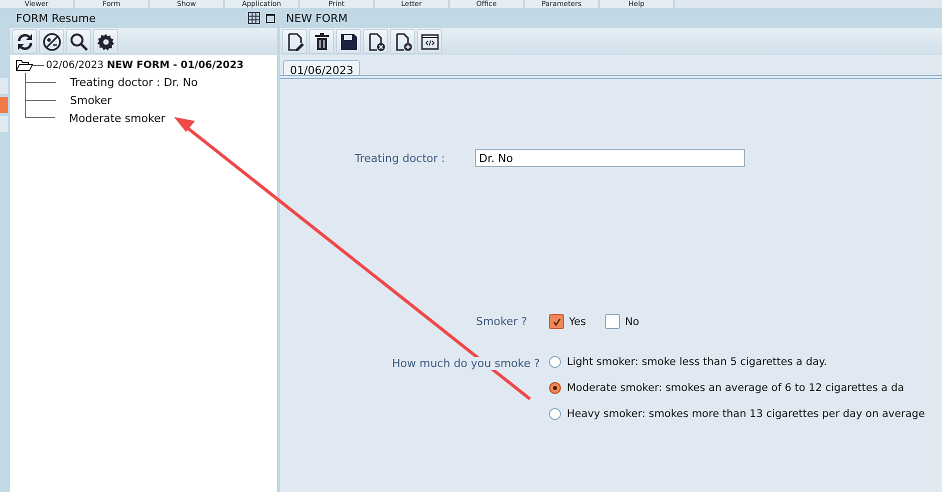 The image size is (942, 492). Describe the element at coordinates (145, 65) in the screenshot. I see `tree-item: 02/06/2023 NEW FORM - 01/06/2023` at that location.